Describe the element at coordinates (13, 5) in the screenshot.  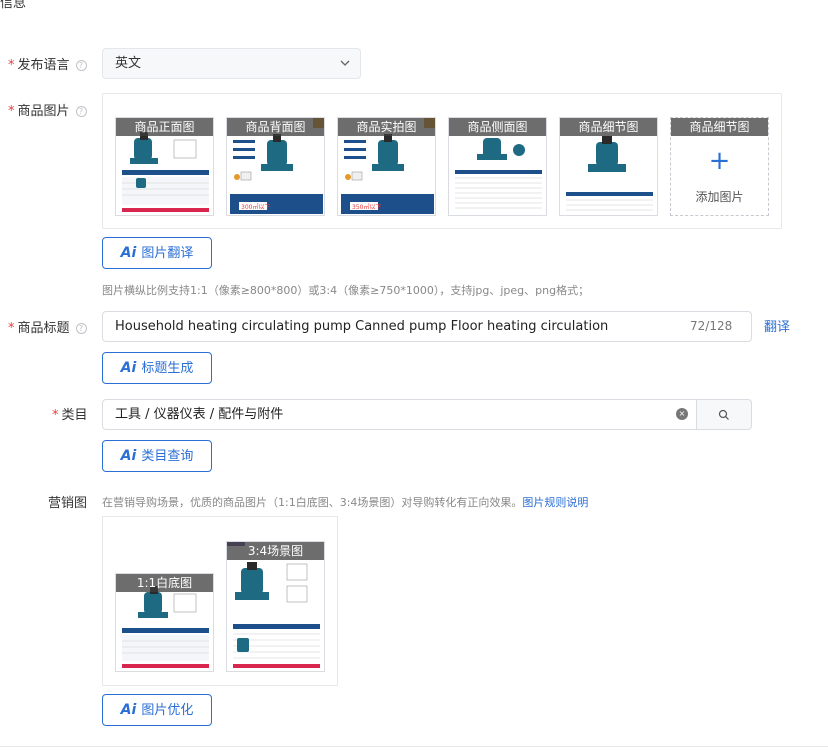
I see `section-header-fragment: 信息` at that location.